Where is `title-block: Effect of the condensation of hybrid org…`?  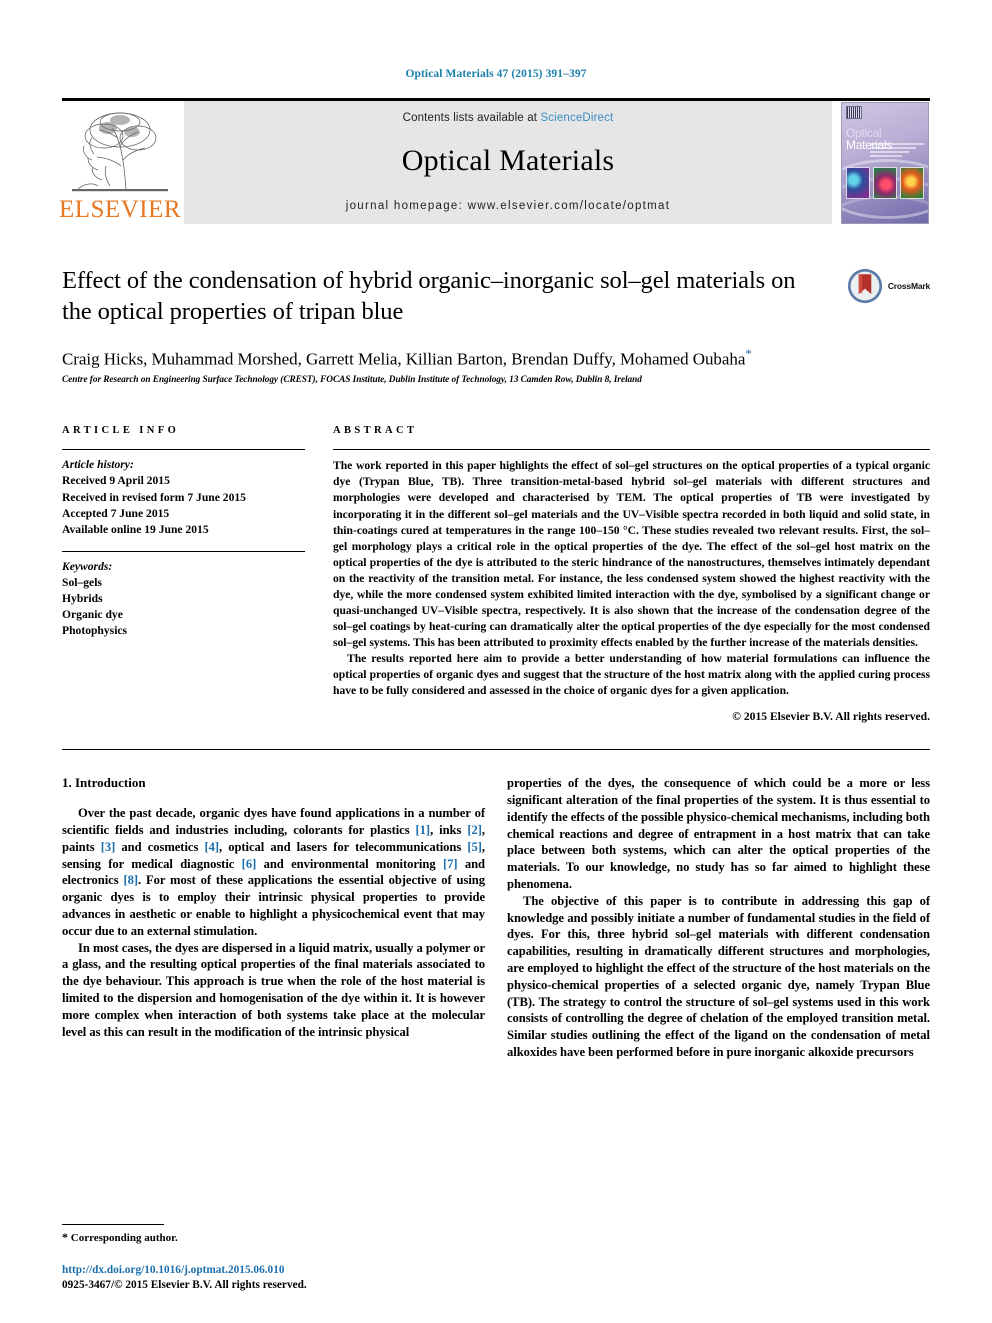
title-block: Effect of the condensation of hybrid org… is located at coordinates (496, 325).